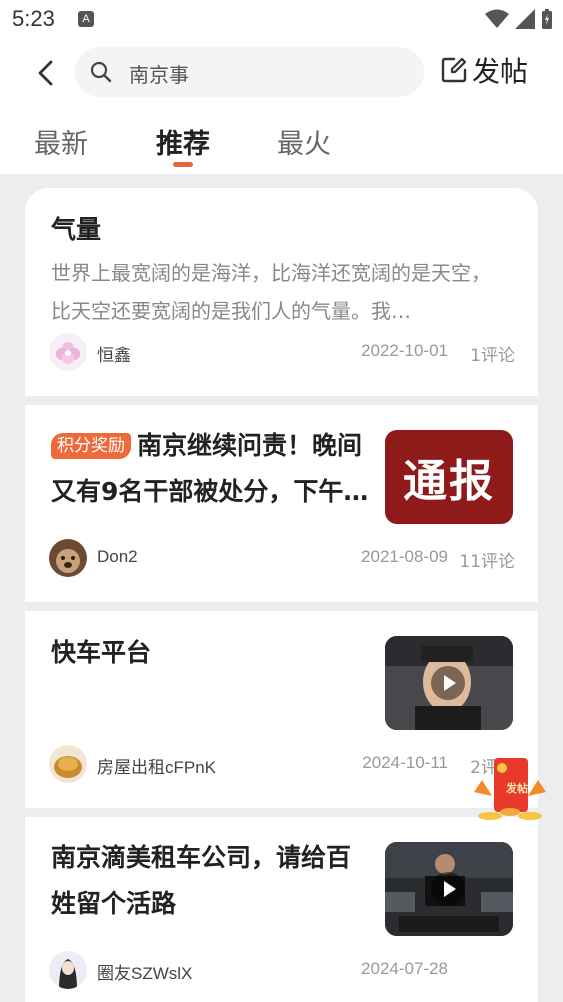 The image size is (563, 1002). Describe the element at coordinates (449, 481) in the screenshot. I see `thumbnail-caption: 通报` at that location.